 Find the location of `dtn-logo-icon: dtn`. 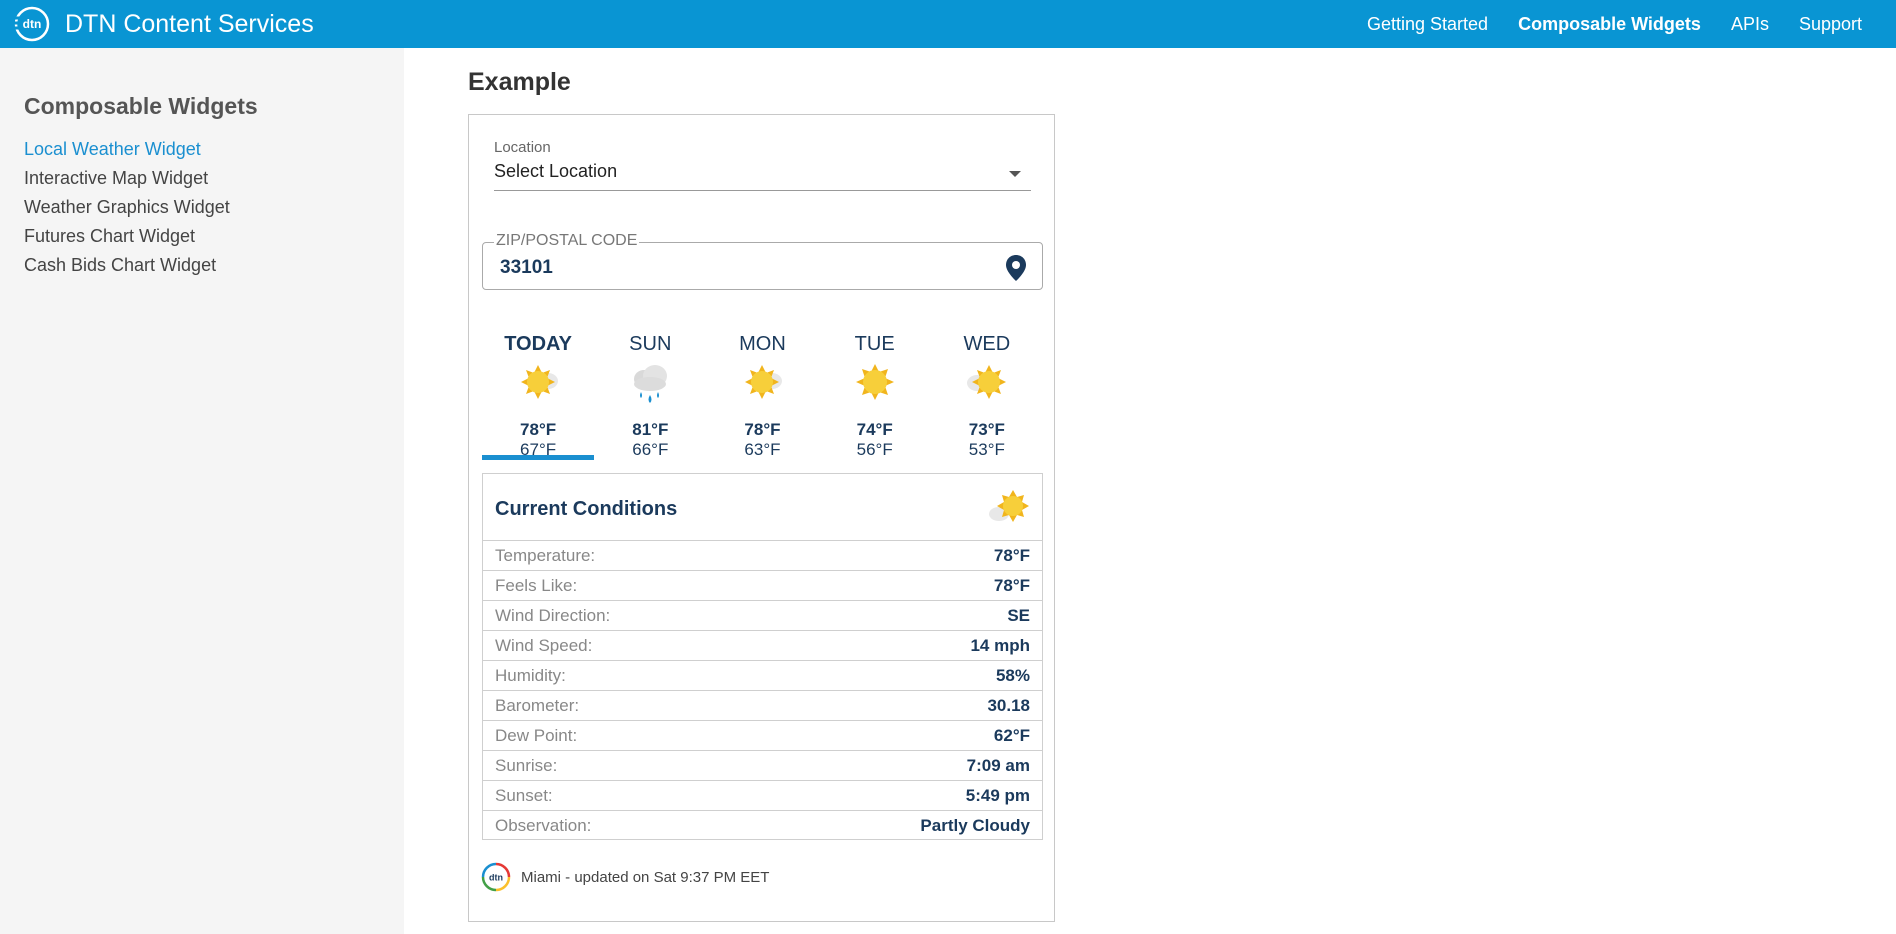

dtn-logo-icon: dtn is located at coordinates (32, 24).